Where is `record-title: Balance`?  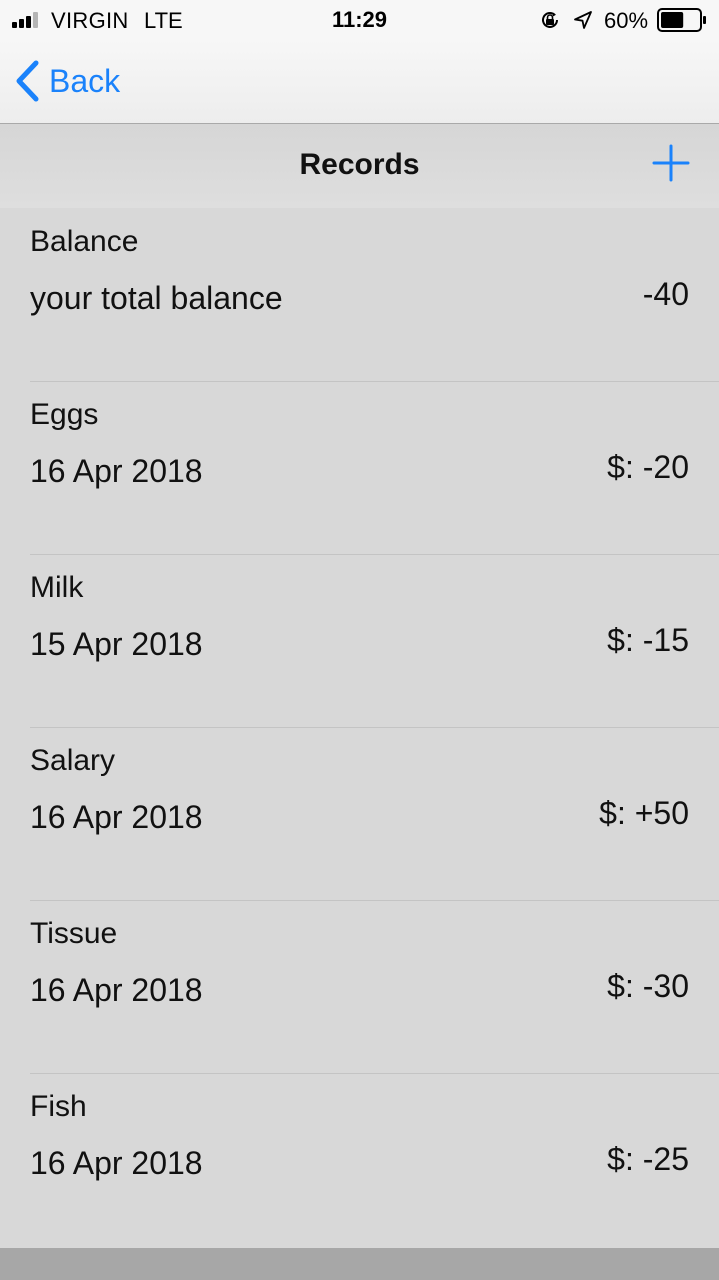 record-title: Balance is located at coordinates (84, 241).